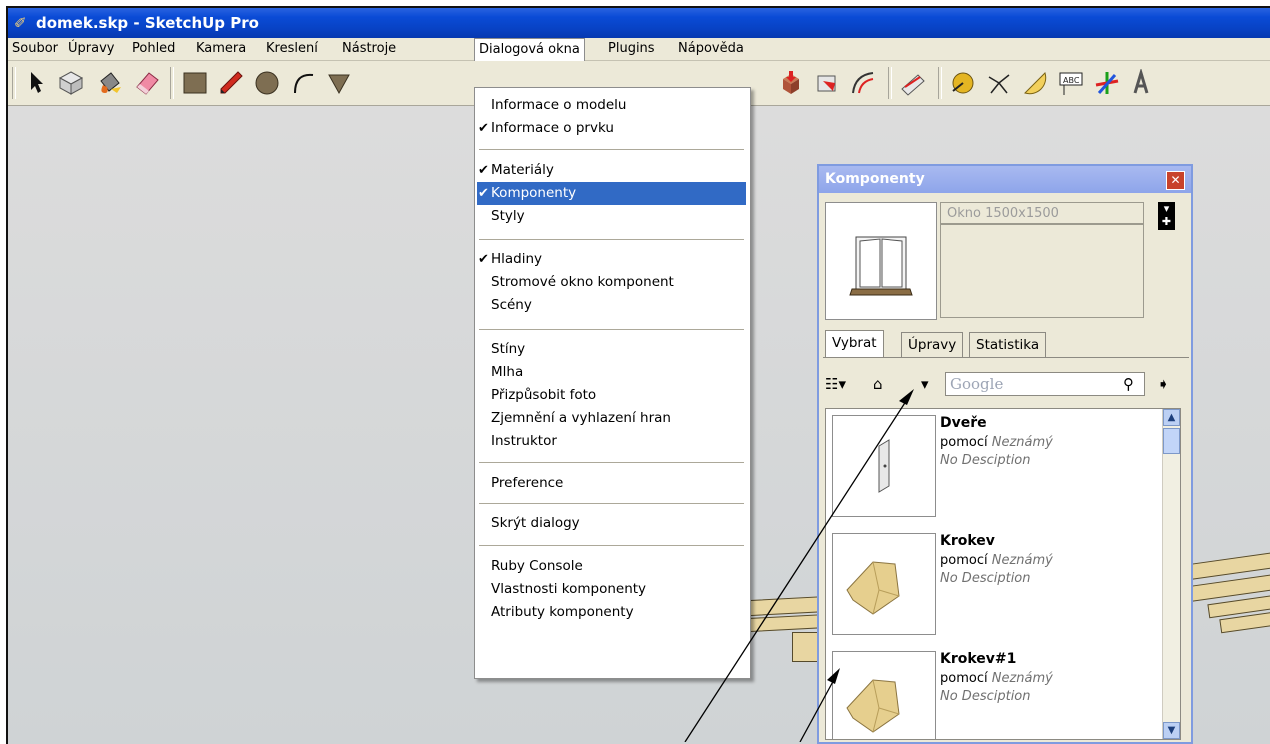 This screenshot has height=744, width=1270. What do you see at coordinates (932, 345) in the screenshot?
I see `tab-upravy: Úpravy` at bounding box center [932, 345].